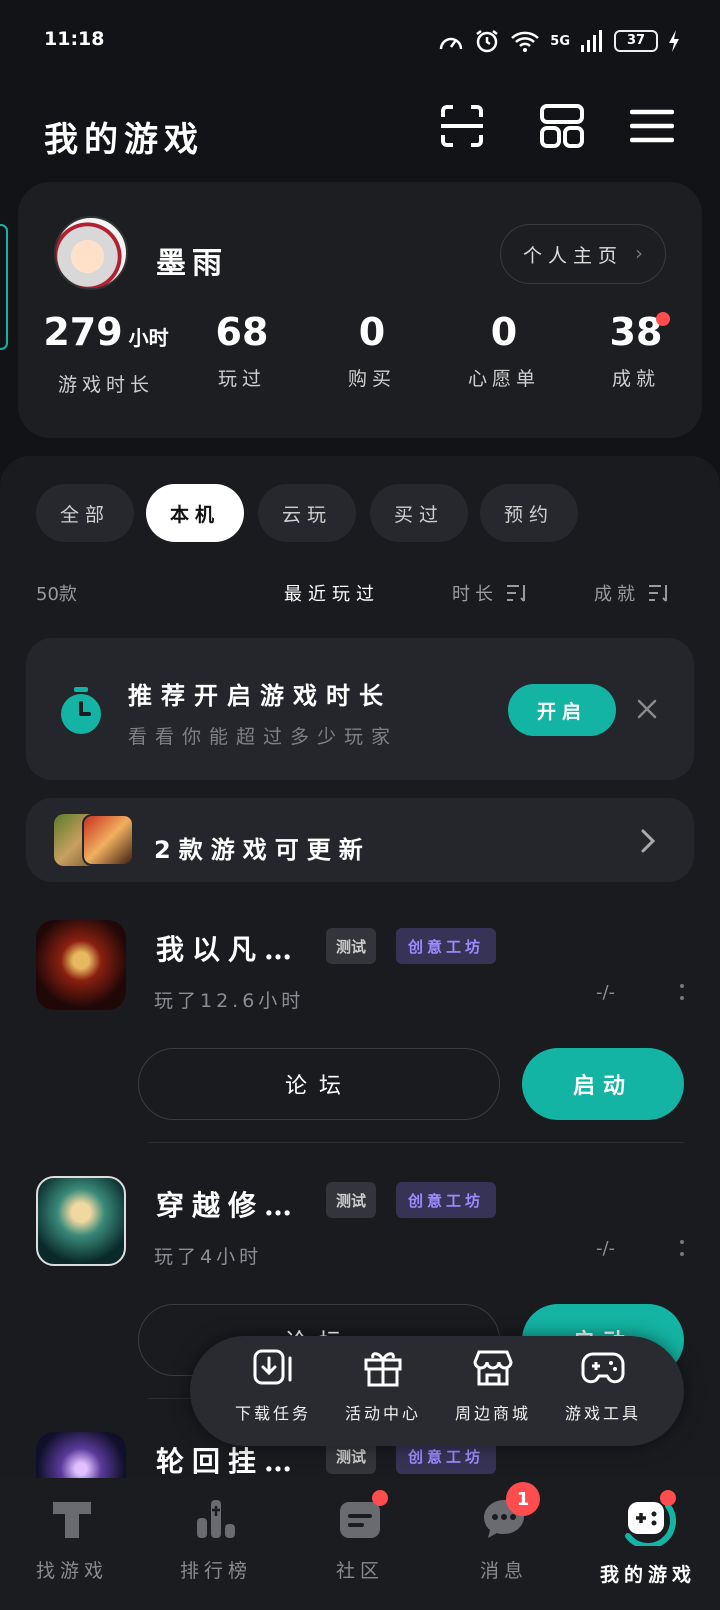  Describe the element at coordinates (503, 379) in the screenshot. I see `stat-label: 心愿单` at that location.